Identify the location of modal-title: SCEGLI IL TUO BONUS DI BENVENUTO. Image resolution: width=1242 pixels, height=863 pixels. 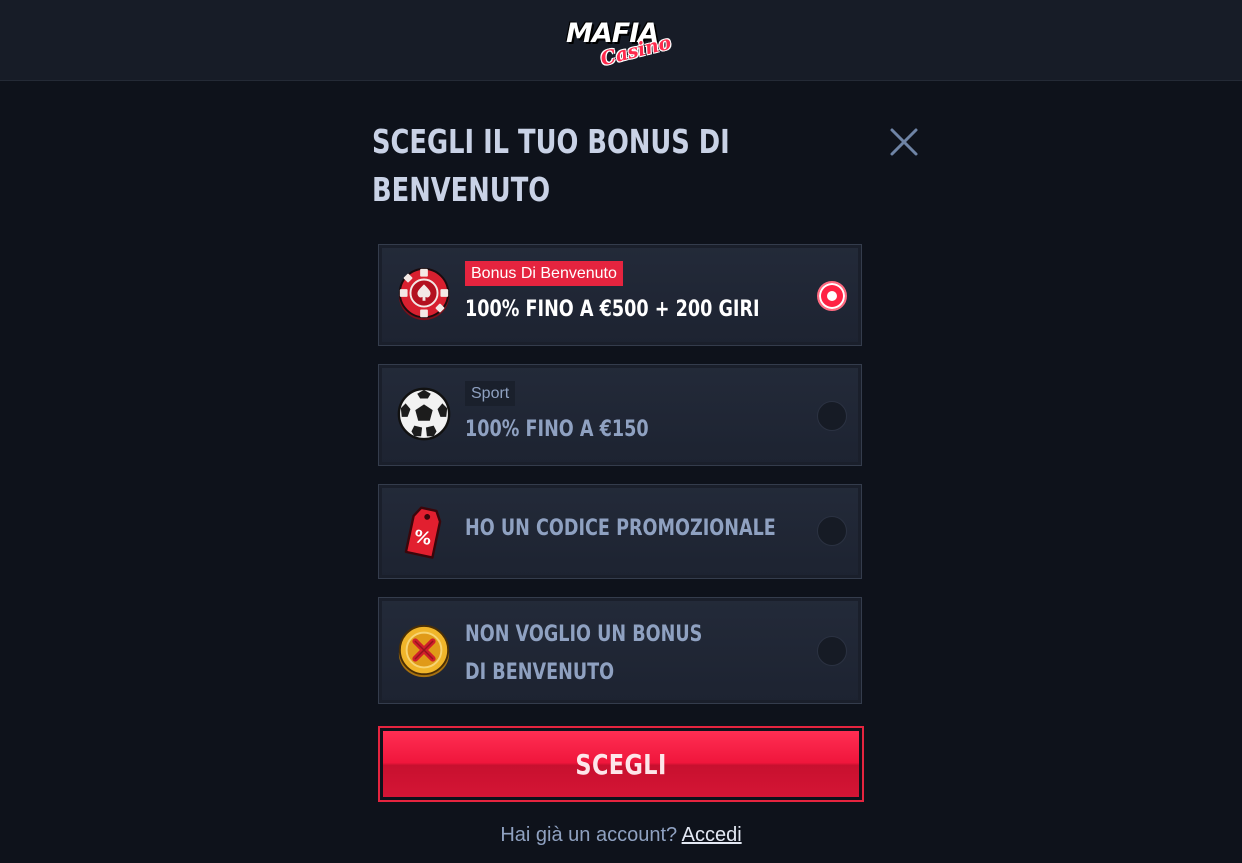
(551, 165).